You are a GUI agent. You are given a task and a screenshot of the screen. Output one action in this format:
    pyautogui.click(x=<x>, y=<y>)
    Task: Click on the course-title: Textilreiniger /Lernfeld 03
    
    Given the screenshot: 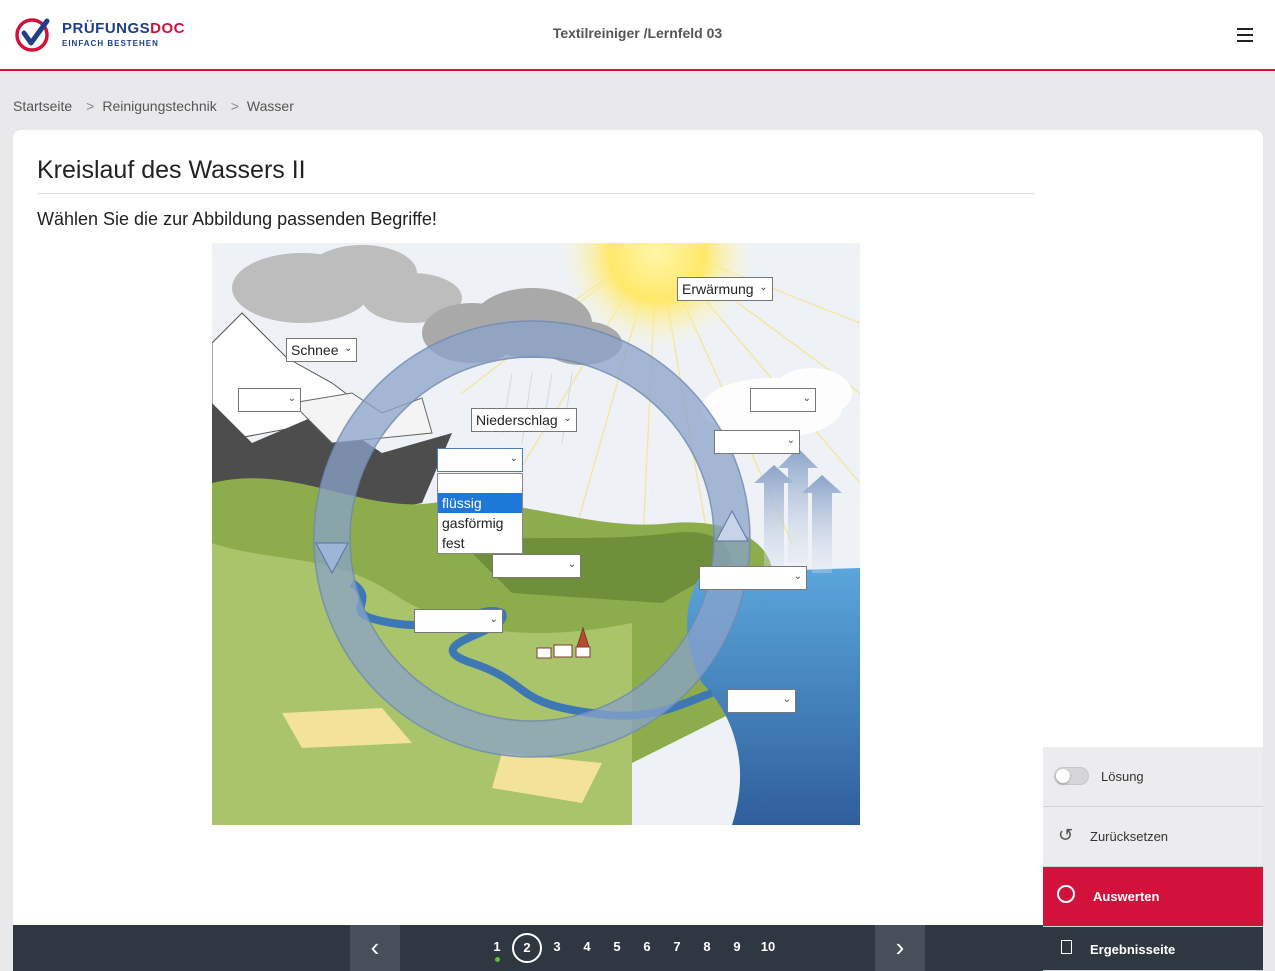 What is the action you would take?
    pyautogui.click(x=637, y=33)
    